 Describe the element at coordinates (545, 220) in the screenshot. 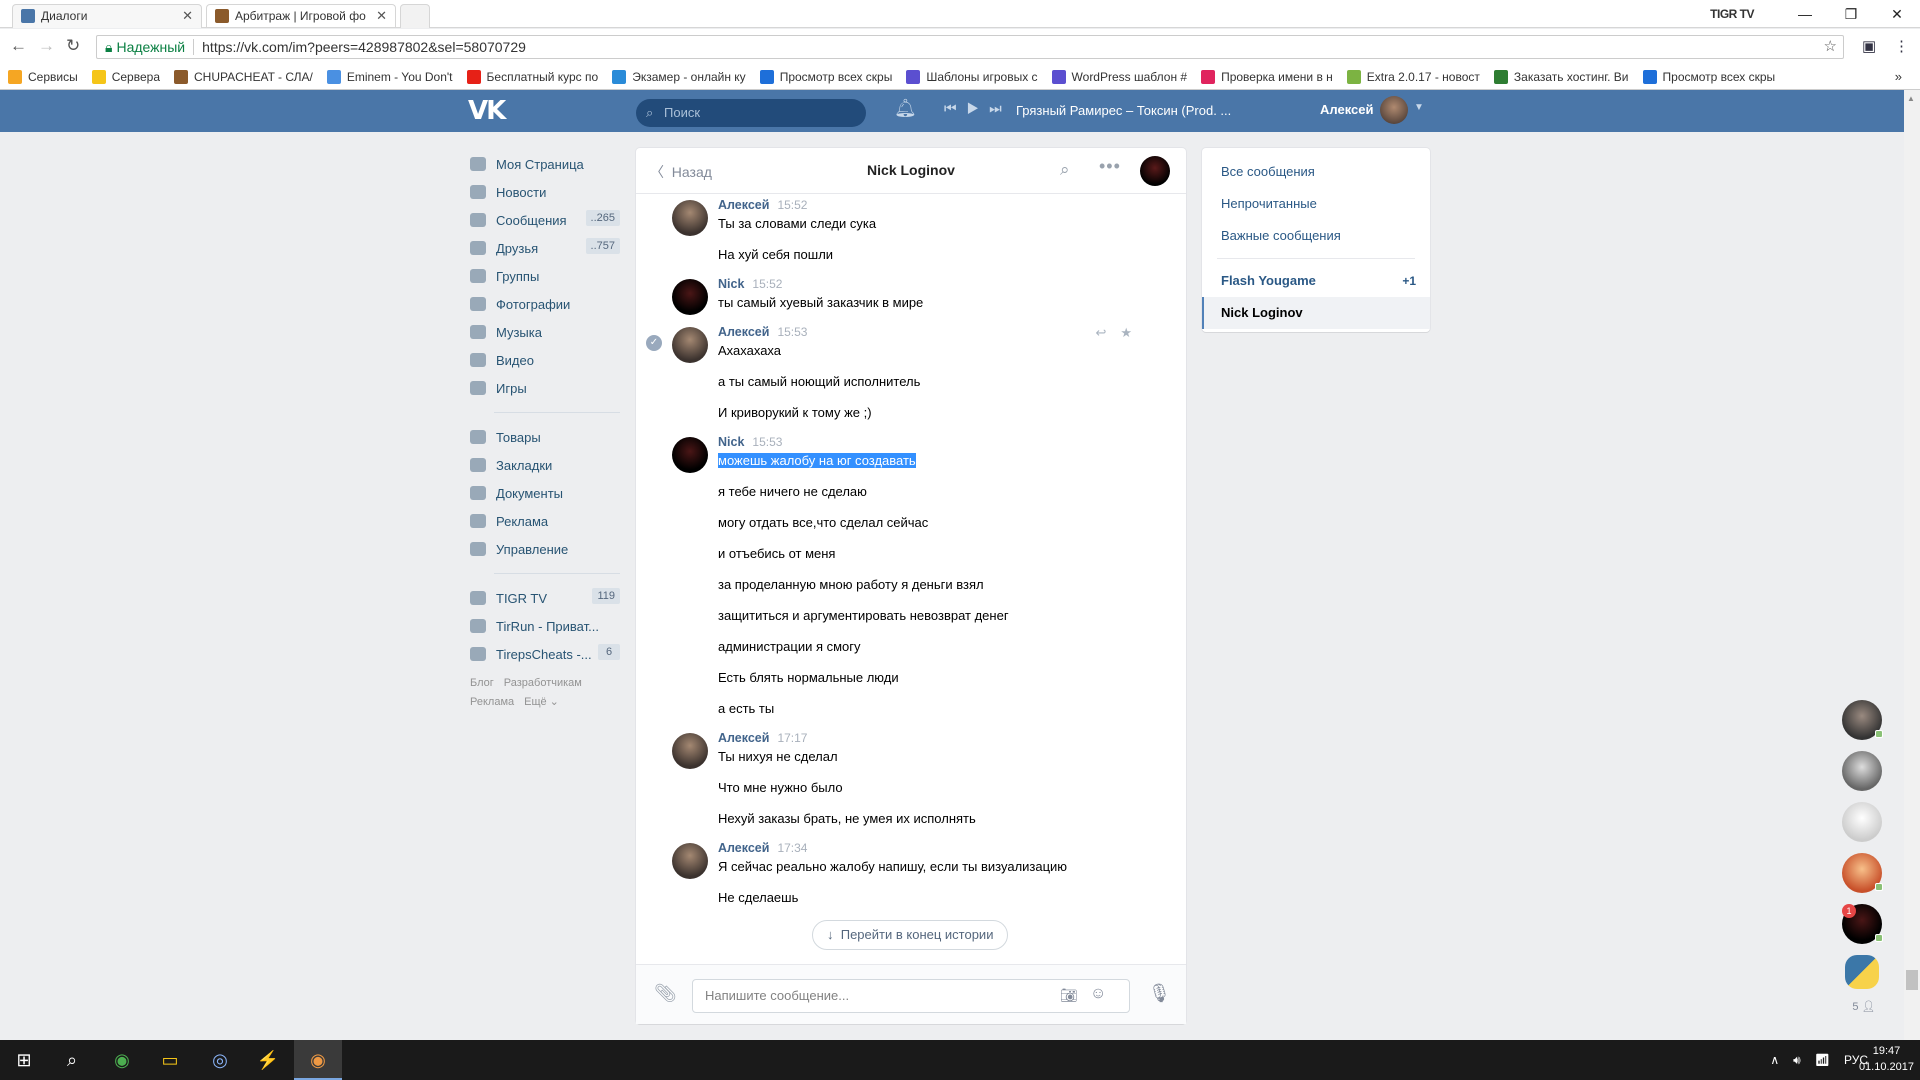

I see `nav-item: Сообщения ..265` at that location.